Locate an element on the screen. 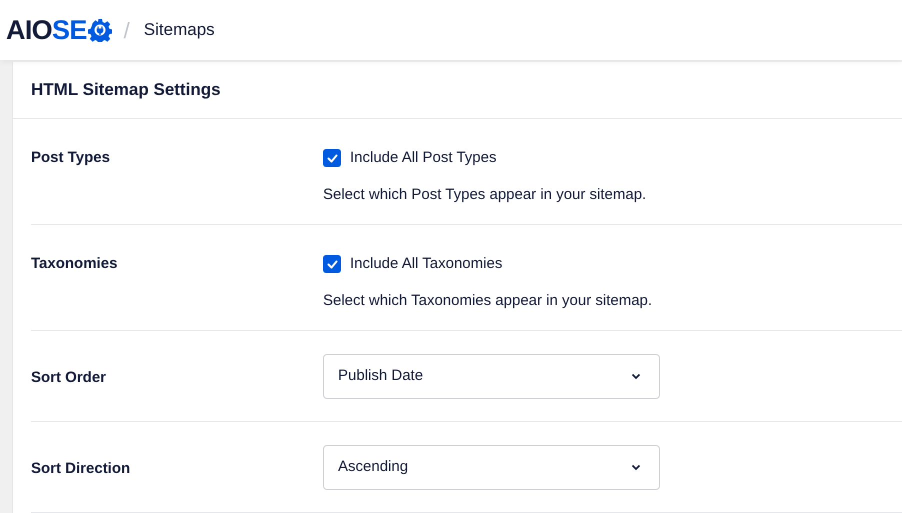 The height and width of the screenshot is (513, 902). setting-label: Taxonomies is located at coordinates (74, 263).